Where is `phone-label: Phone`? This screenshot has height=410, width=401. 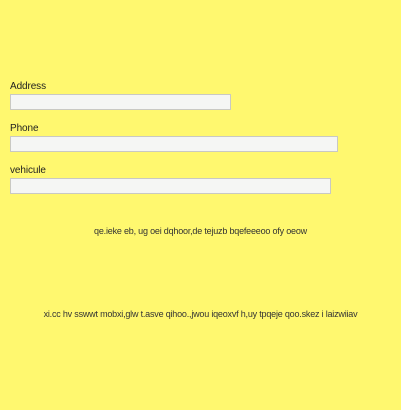
phone-label: Phone is located at coordinates (24, 128).